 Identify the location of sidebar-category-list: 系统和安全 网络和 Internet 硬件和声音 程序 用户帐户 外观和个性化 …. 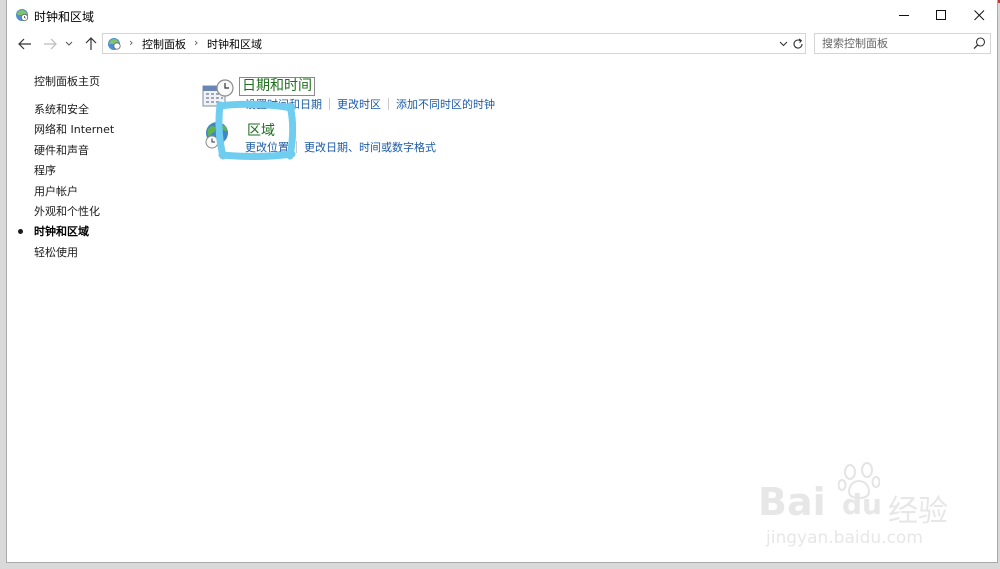
(60, 184).